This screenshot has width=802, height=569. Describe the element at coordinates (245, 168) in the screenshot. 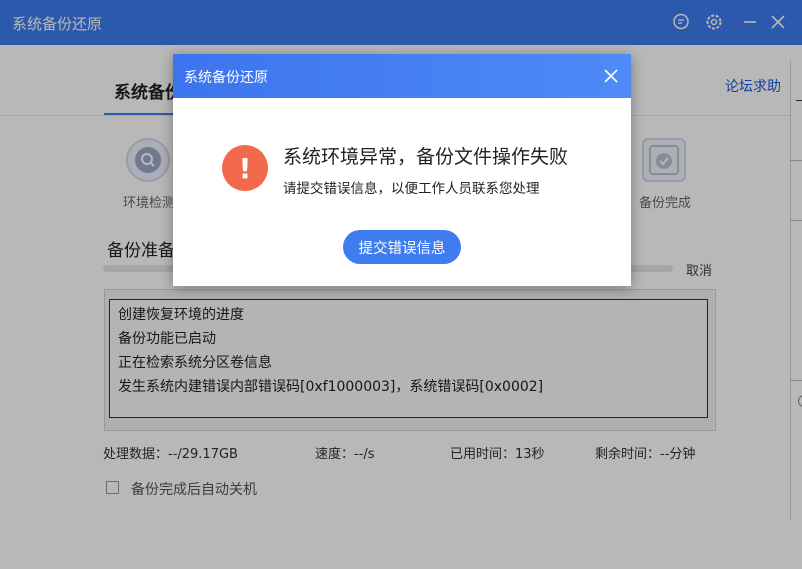

I see `warning-icon: !` at that location.